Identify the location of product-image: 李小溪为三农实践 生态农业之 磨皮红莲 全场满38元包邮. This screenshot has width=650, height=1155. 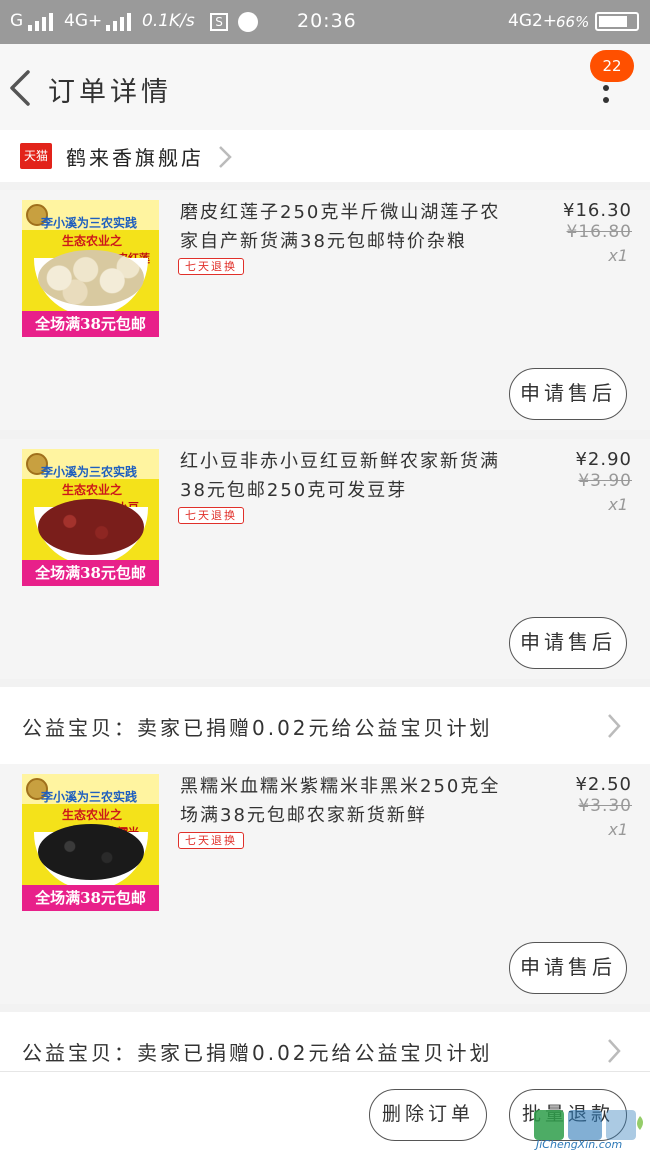
(90, 268).